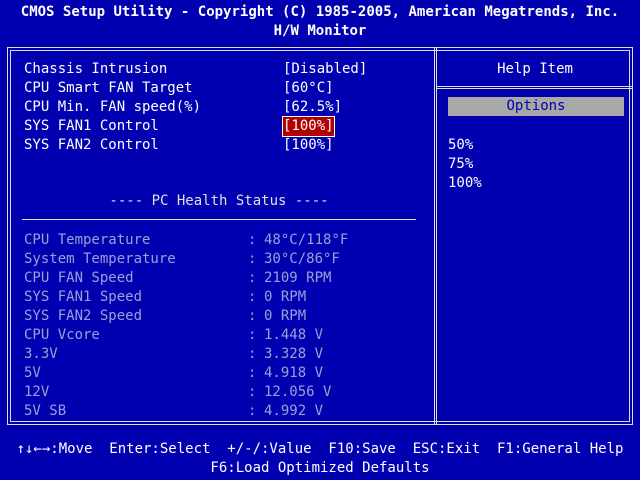 This screenshot has width=640, height=480. What do you see at coordinates (83, 297) in the screenshot?
I see `health-label-sys-fan1-speed: SYS FAN1 Speed` at bounding box center [83, 297].